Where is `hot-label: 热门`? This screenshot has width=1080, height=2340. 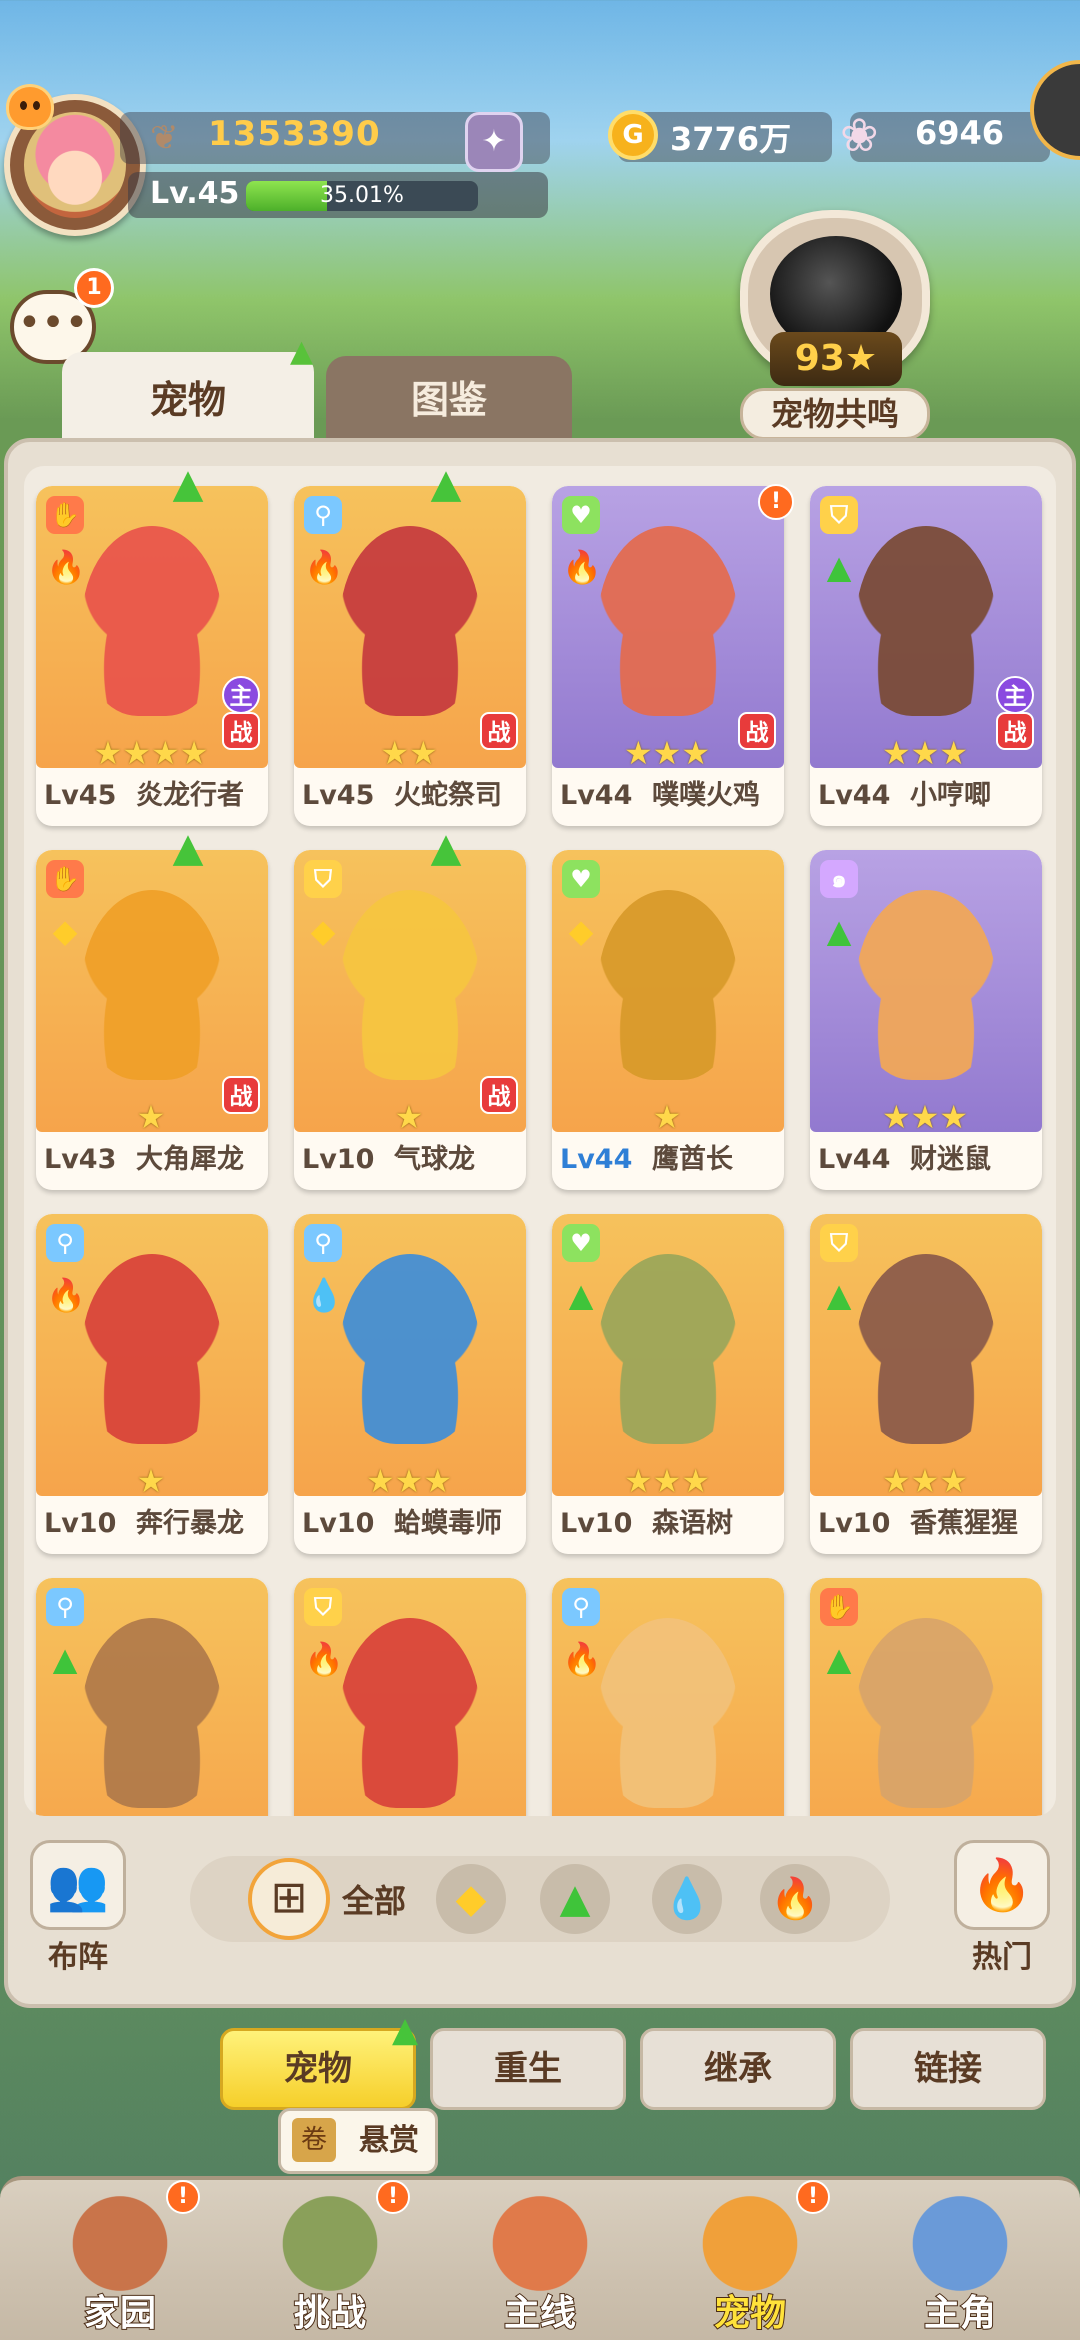 hot-label: 热门 is located at coordinates (1002, 1957).